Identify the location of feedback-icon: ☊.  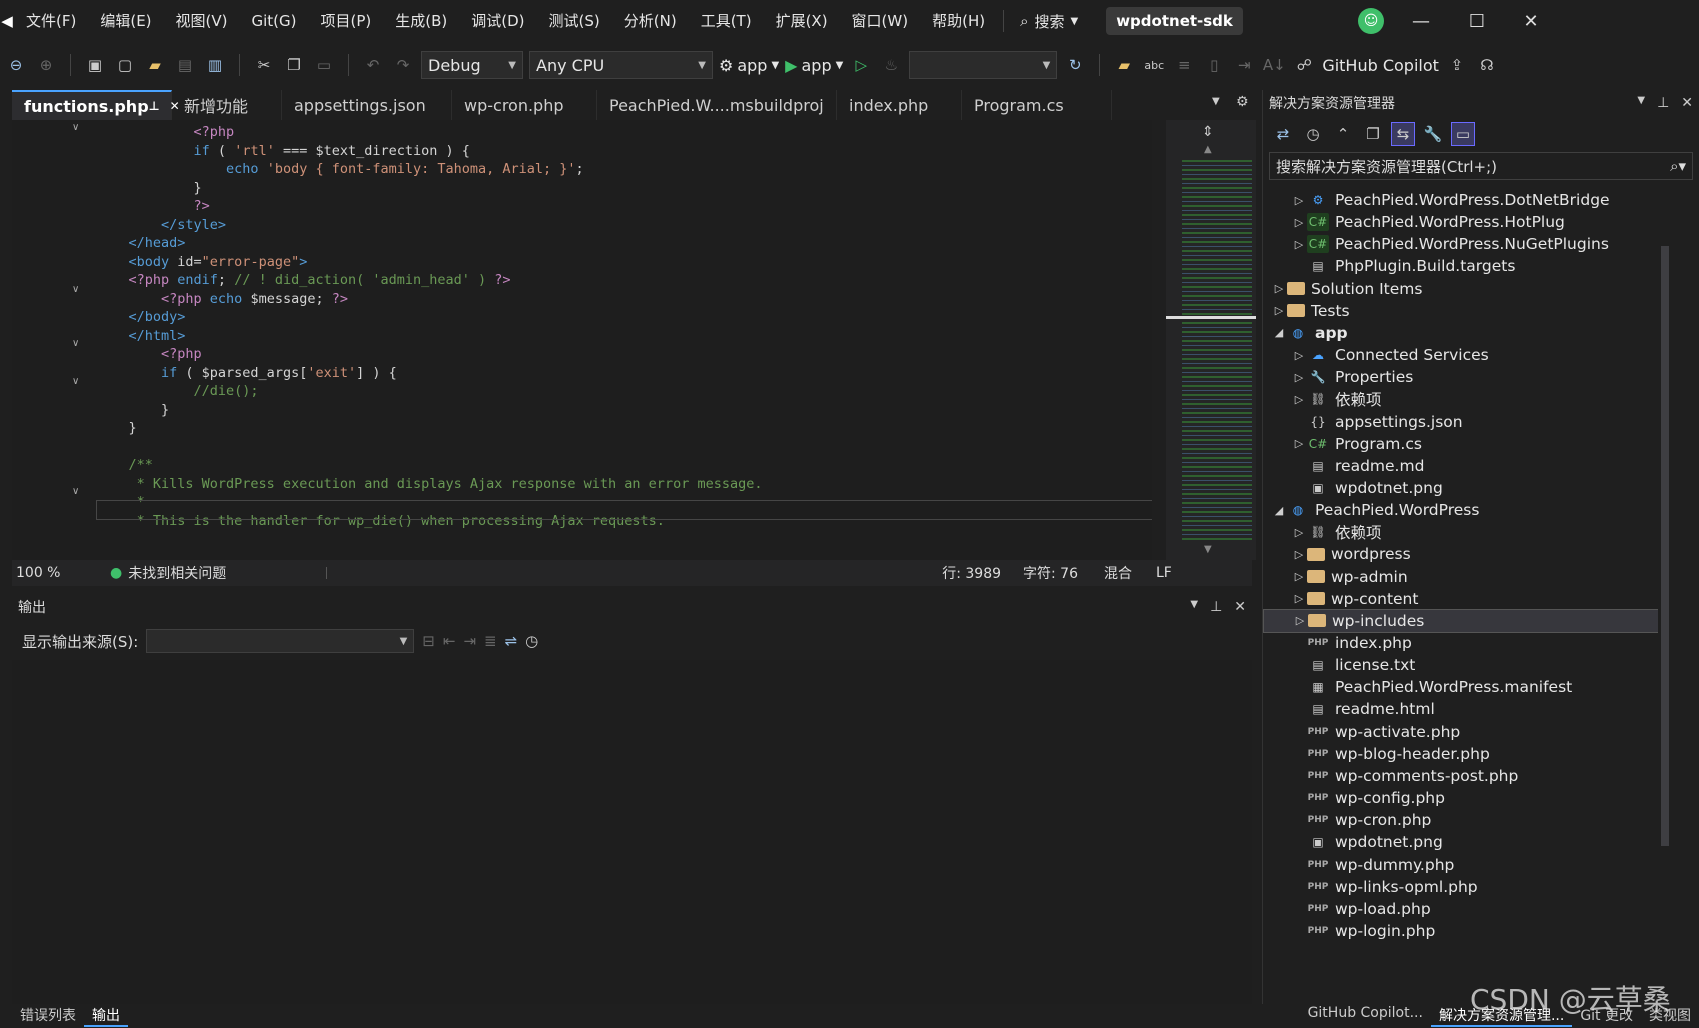
(1487, 65).